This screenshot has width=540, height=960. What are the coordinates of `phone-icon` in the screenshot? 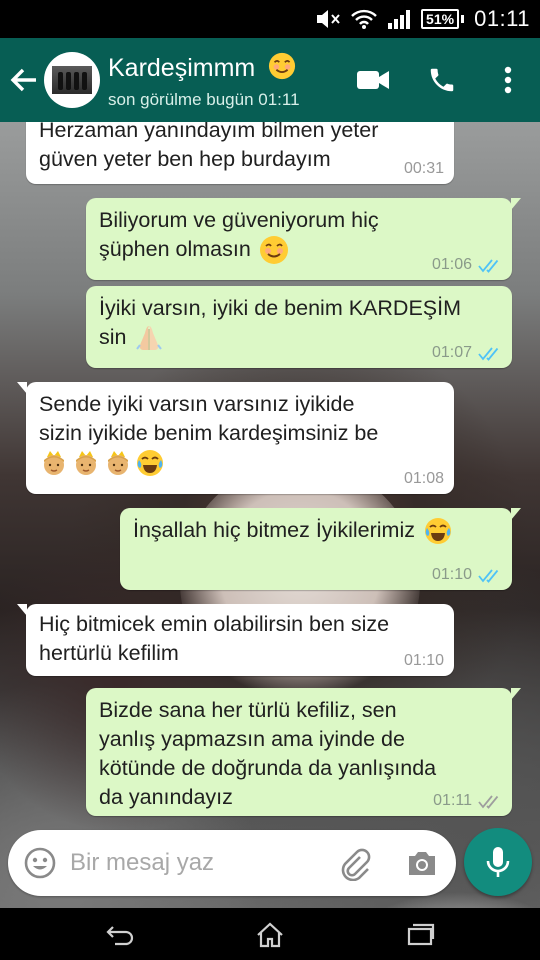 It's located at (442, 80).